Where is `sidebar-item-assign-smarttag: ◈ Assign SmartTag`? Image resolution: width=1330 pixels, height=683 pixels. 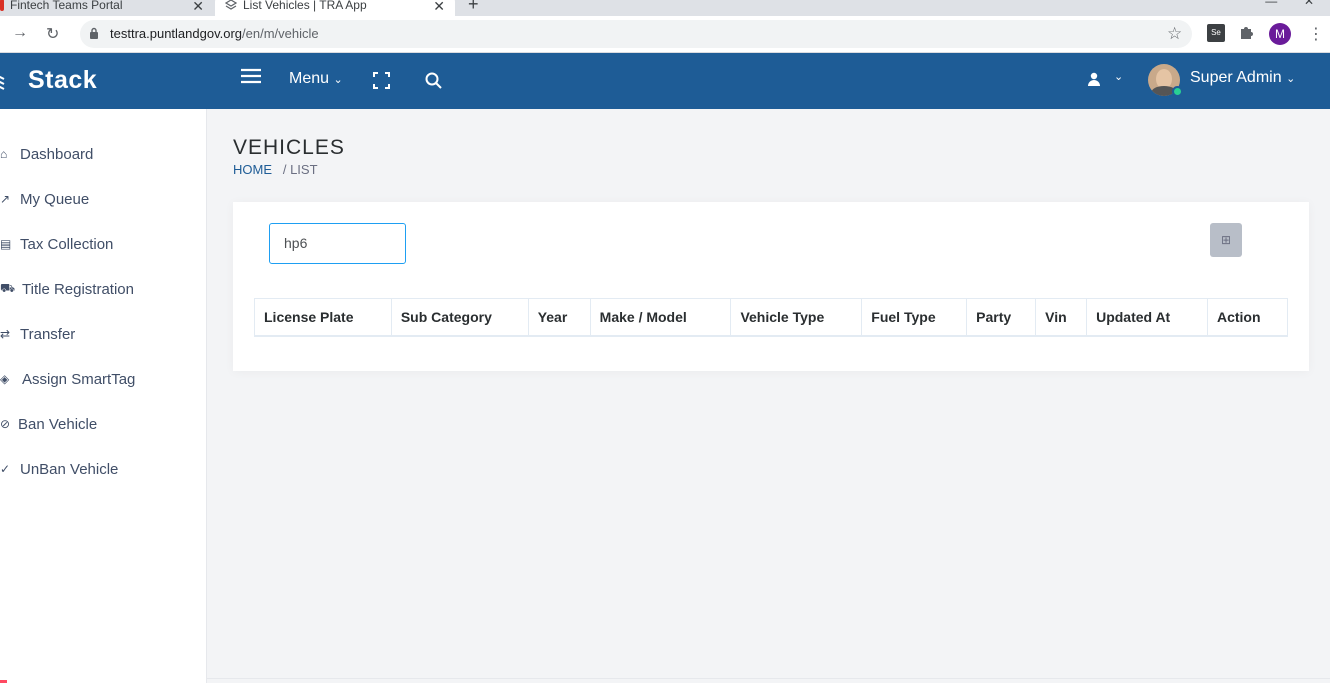 sidebar-item-assign-smarttag: ◈ Assign SmartTag is located at coordinates (67, 379).